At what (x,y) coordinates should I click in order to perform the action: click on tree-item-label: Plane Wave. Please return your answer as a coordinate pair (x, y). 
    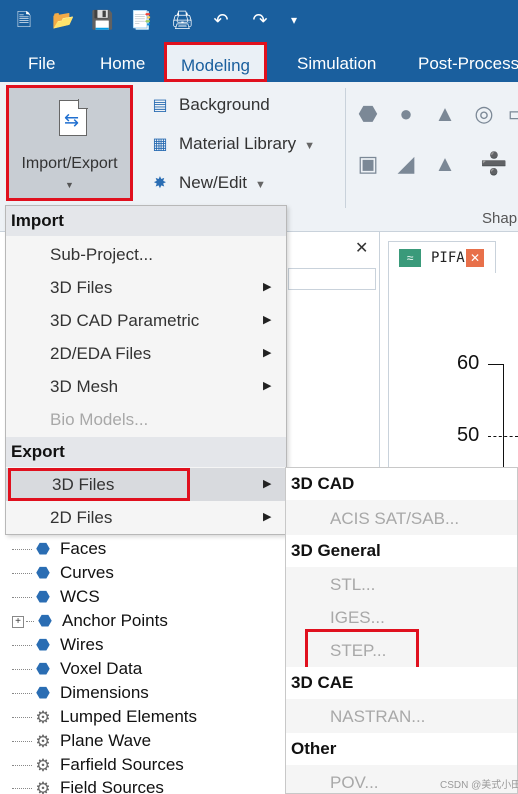
    Looking at the image, I should click on (106, 740).